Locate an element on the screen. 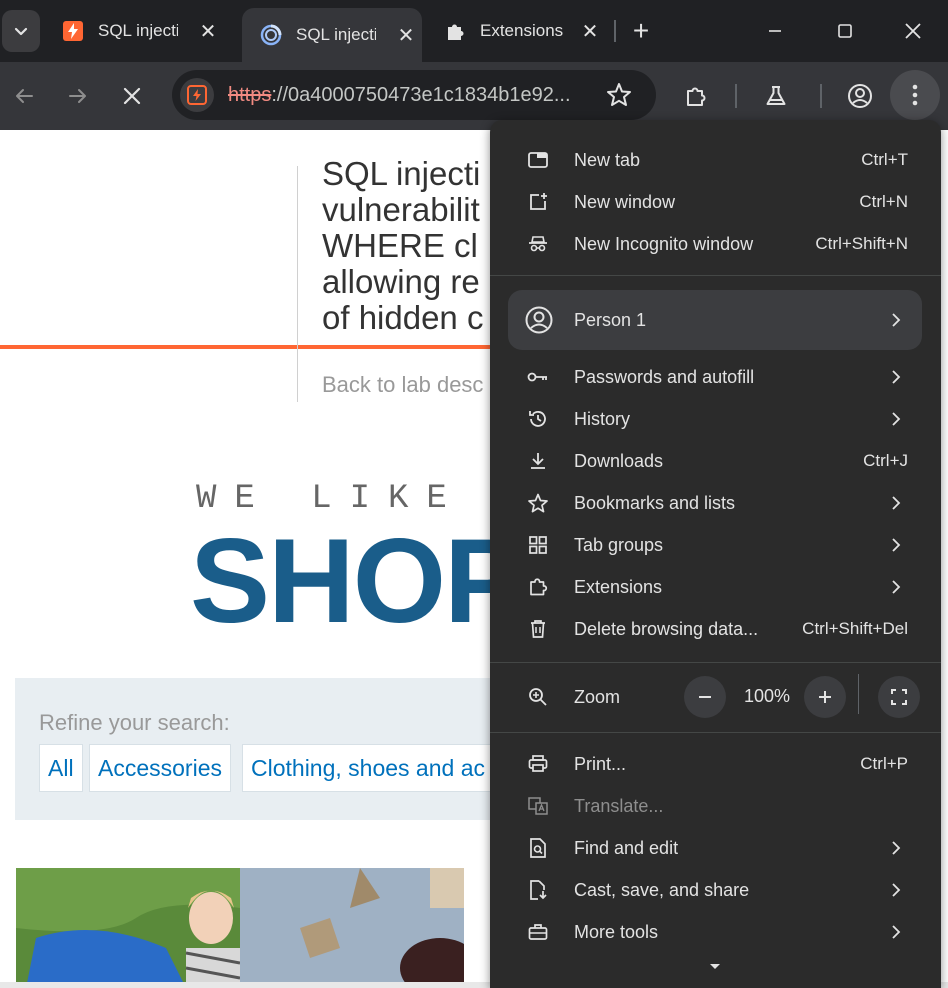  menu-passwords: Passwords and autofill is located at coordinates (715, 377).